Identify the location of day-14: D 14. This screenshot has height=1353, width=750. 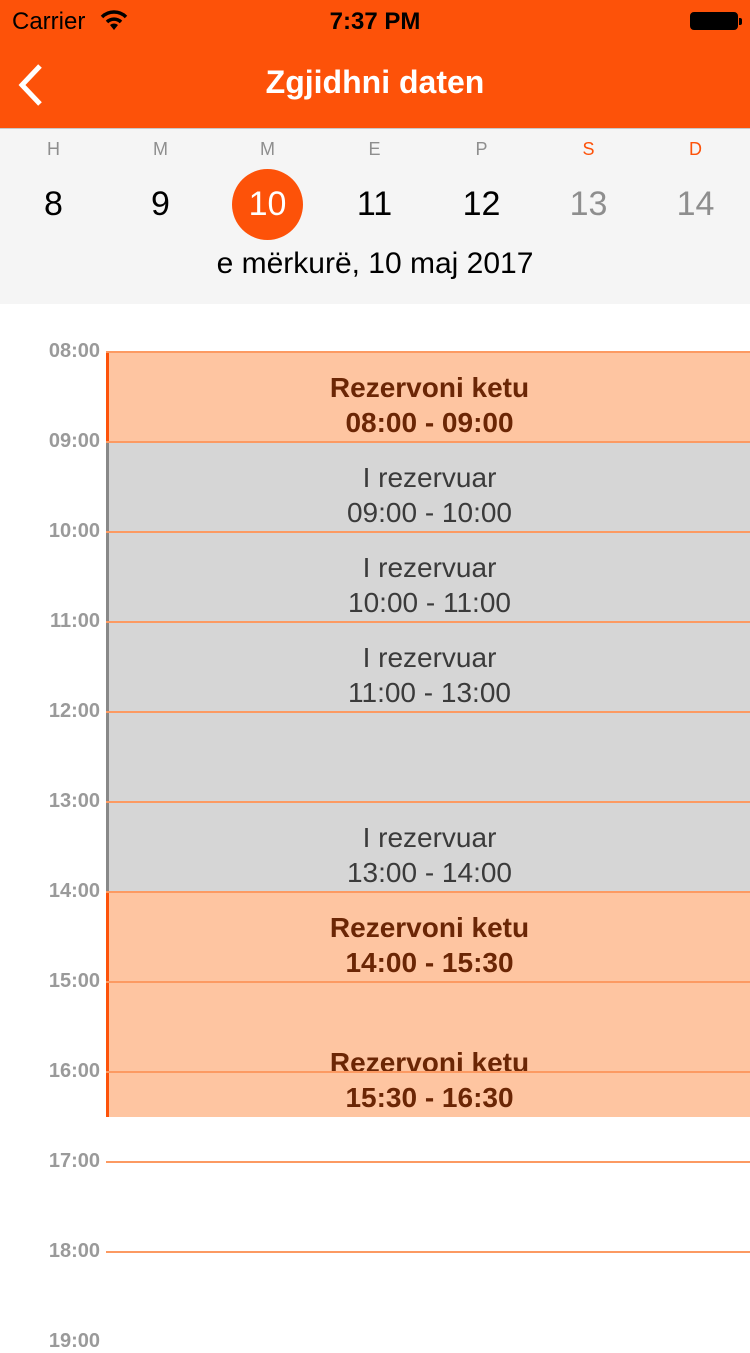
(695, 184).